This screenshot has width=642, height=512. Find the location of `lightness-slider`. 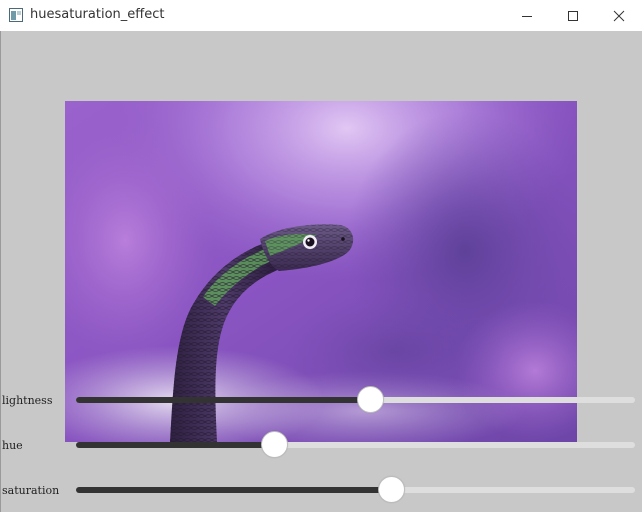

lightness-slider is located at coordinates (355, 400).